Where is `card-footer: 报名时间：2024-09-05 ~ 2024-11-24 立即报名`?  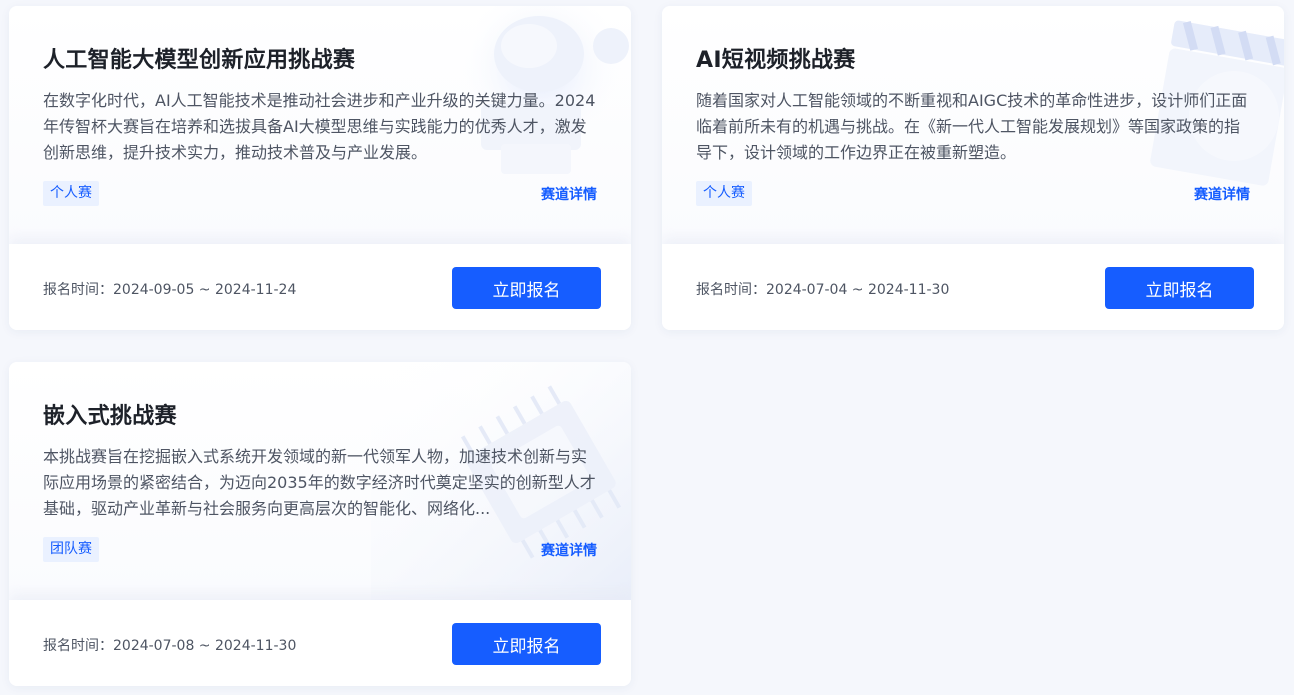 card-footer: 报名时间：2024-09-05 ~ 2024-11-24 立即报名 is located at coordinates (320, 287).